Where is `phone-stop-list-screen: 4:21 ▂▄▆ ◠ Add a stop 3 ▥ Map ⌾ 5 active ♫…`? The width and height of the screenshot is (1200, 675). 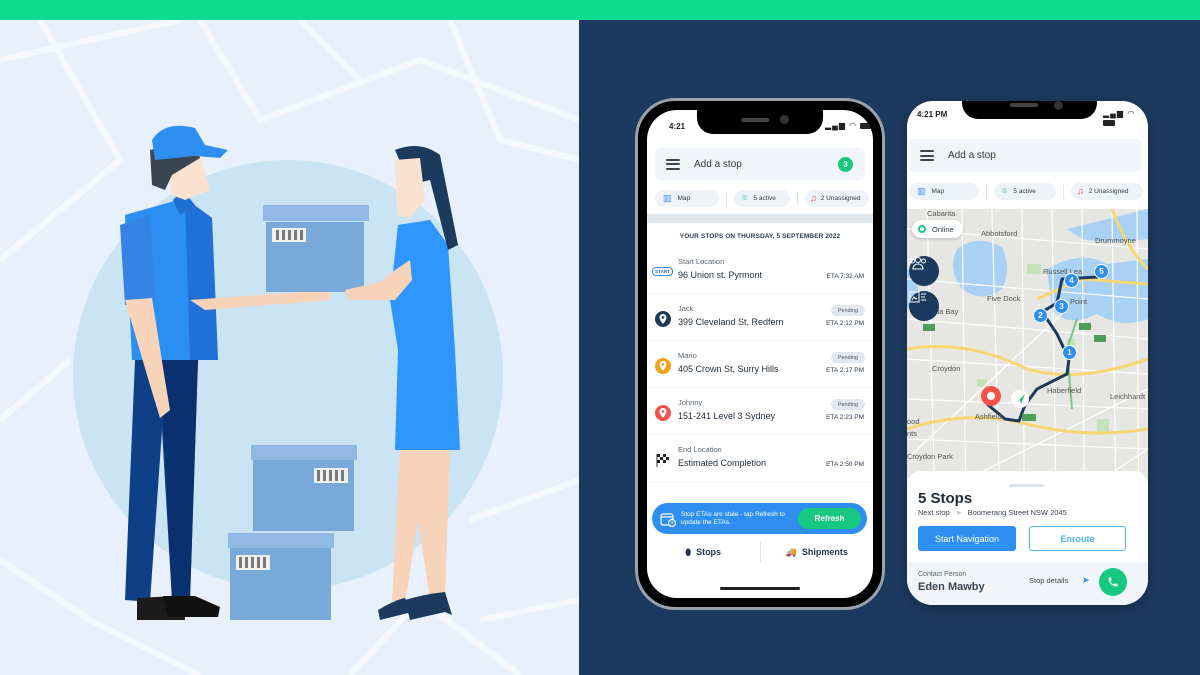 phone-stop-list-screen: 4:21 ▂▄▆ ◠ Add a stop 3 ▥ Map ⌾ 5 active ♫… is located at coordinates (760, 354).